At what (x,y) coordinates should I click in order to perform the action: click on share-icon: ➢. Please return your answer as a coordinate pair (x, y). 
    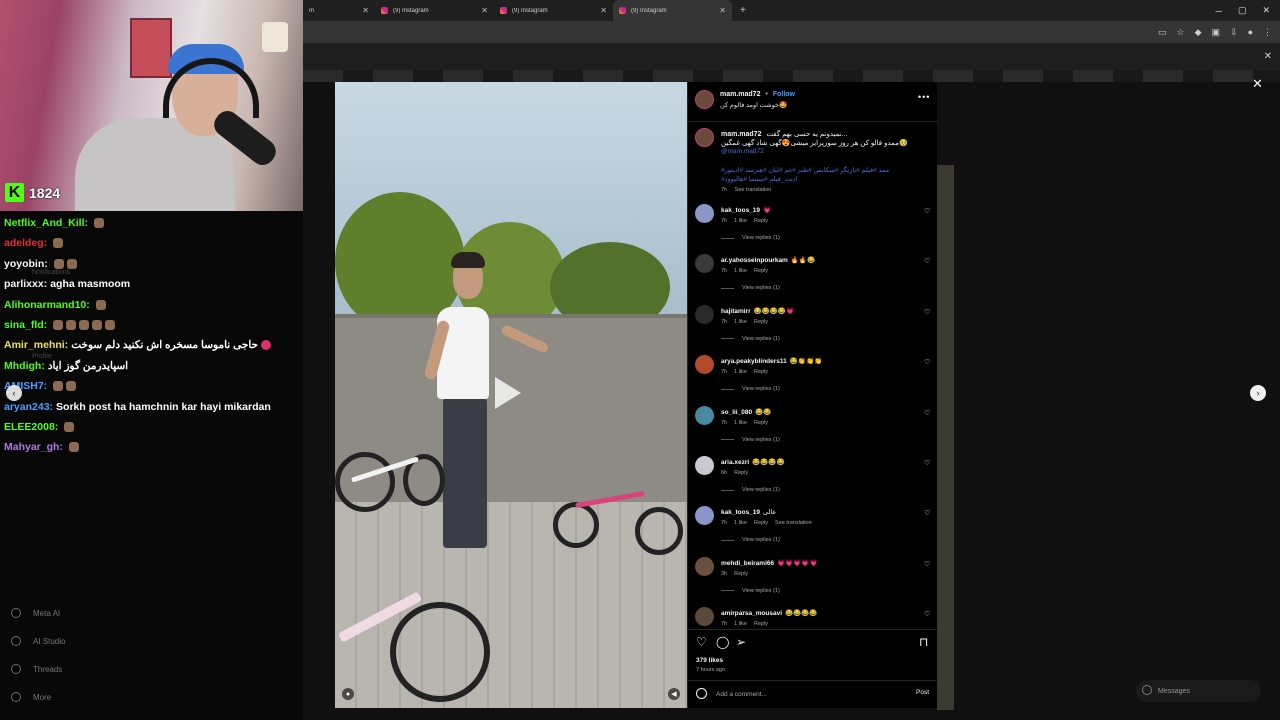
    Looking at the image, I should click on (741, 642).